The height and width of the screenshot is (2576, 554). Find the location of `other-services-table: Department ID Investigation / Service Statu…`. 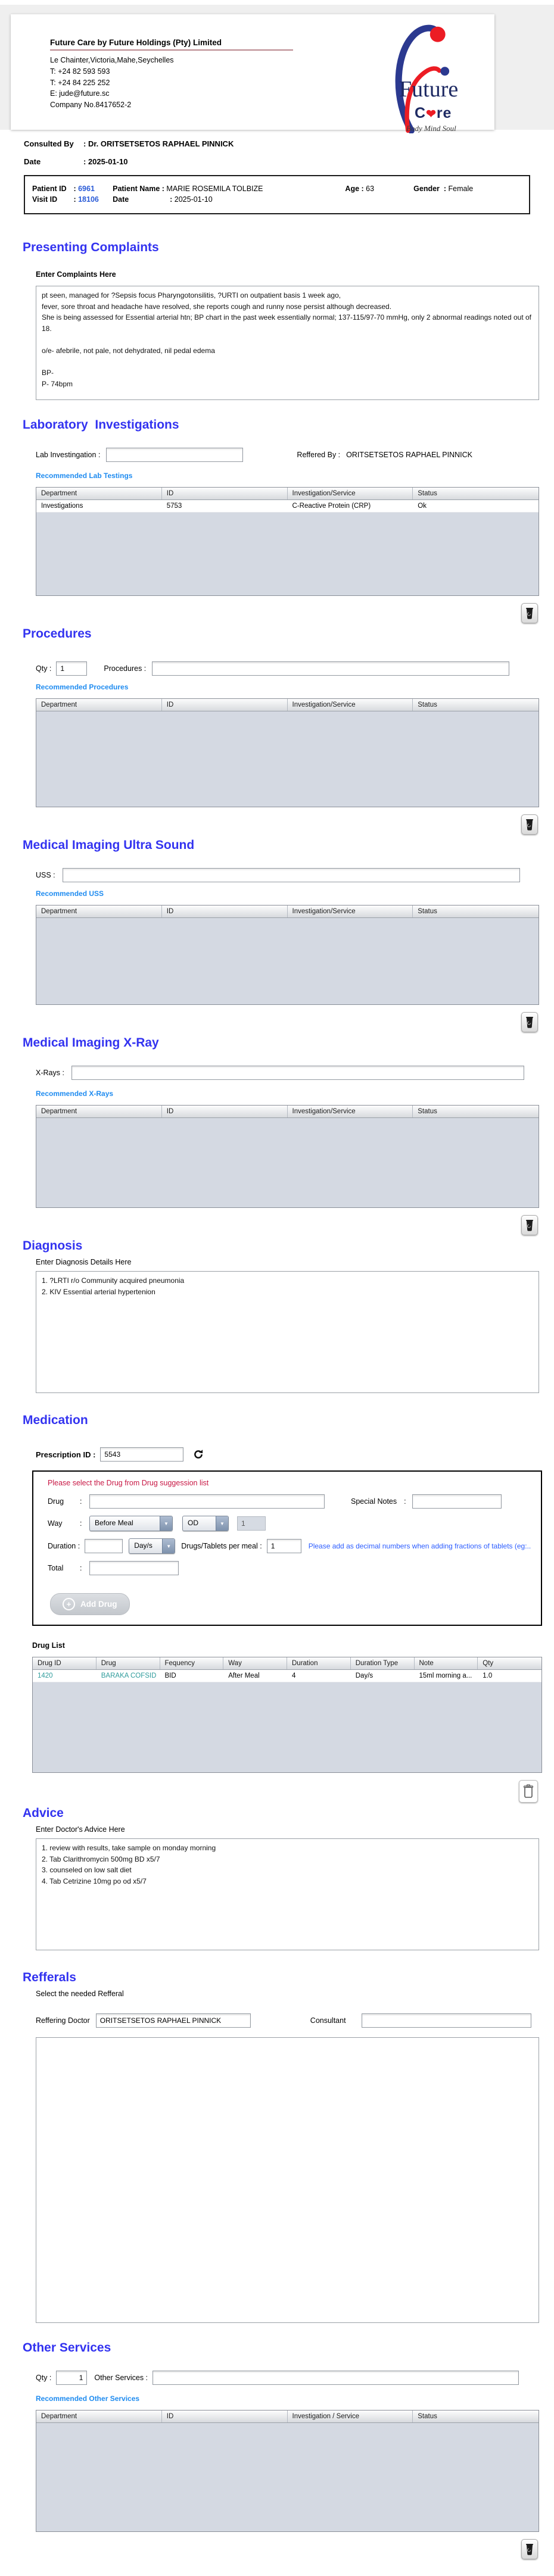

other-services-table: Department ID Investigation / Service Statu… is located at coordinates (287, 2471).